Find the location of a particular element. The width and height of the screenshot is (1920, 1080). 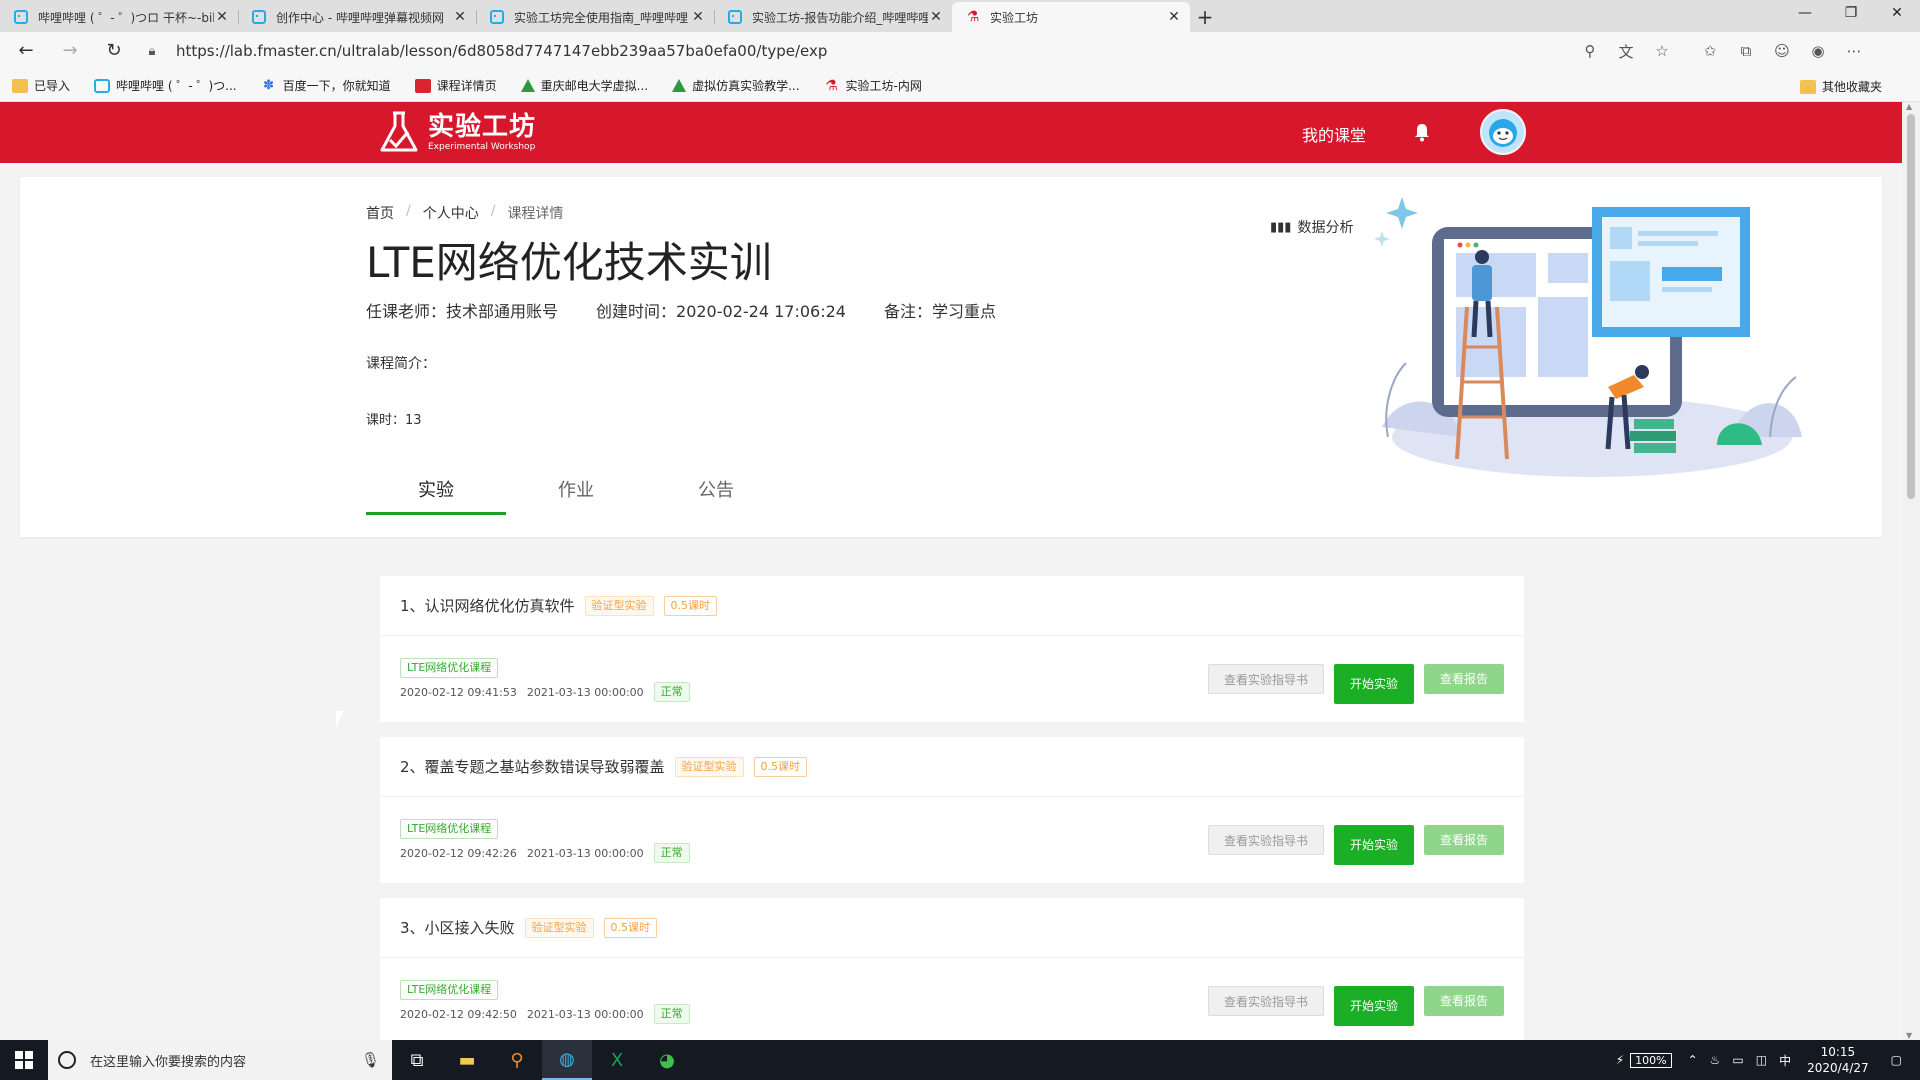

experiment-title: 1、认识网络优化仿真软件 is located at coordinates (487, 605).